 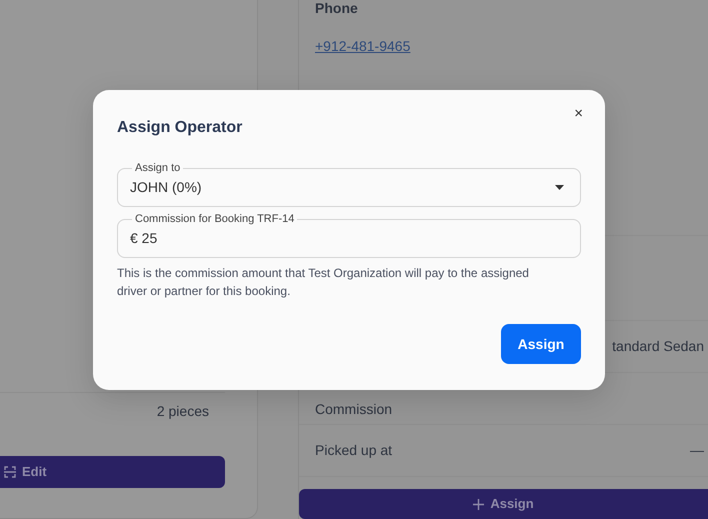 What do you see at coordinates (559, 187) in the screenshot?
I see `caret-icon` at bounding box center [559, 187].